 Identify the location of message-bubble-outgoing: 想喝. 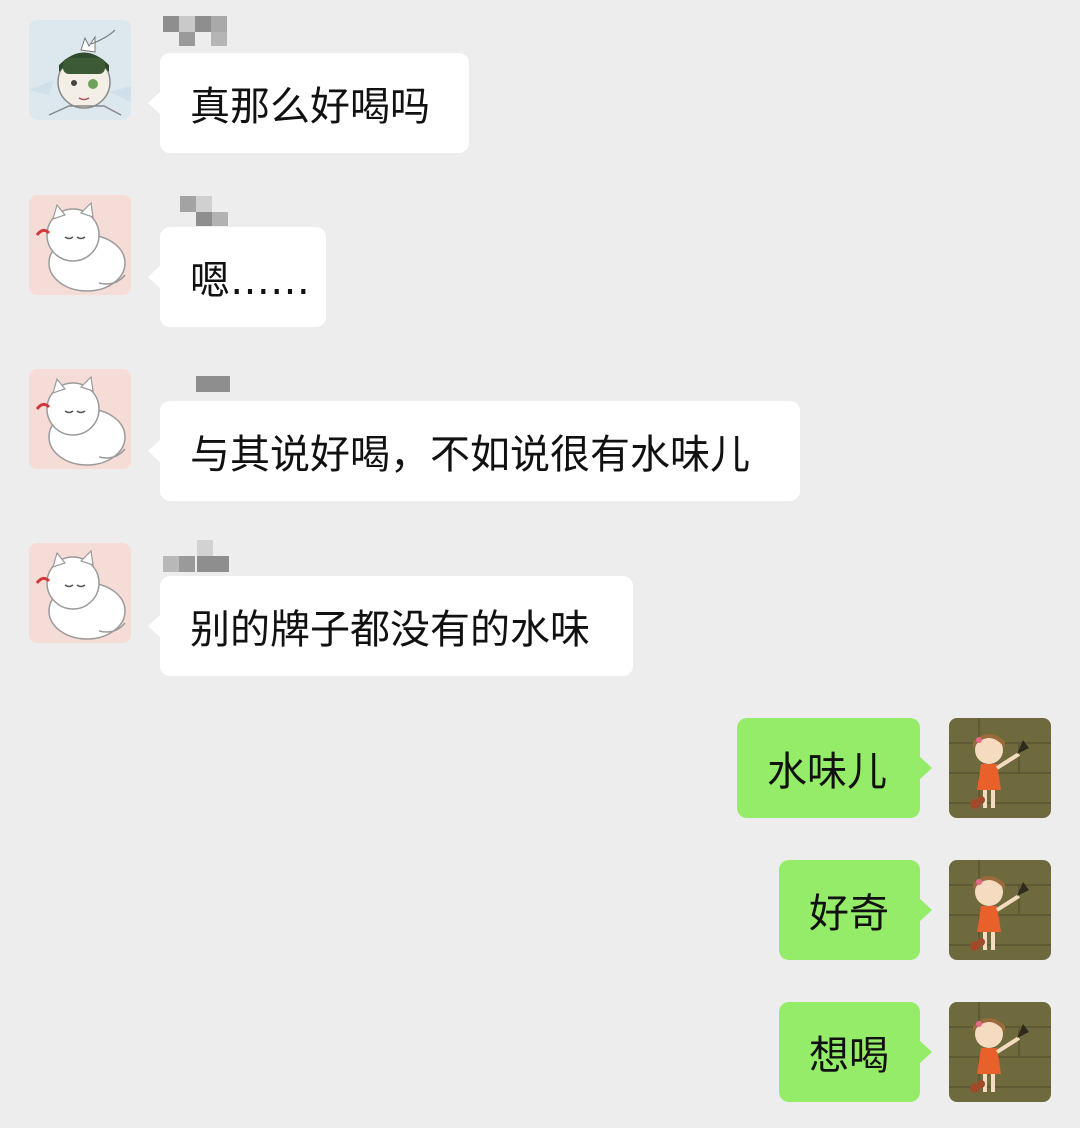
(855, 1052).